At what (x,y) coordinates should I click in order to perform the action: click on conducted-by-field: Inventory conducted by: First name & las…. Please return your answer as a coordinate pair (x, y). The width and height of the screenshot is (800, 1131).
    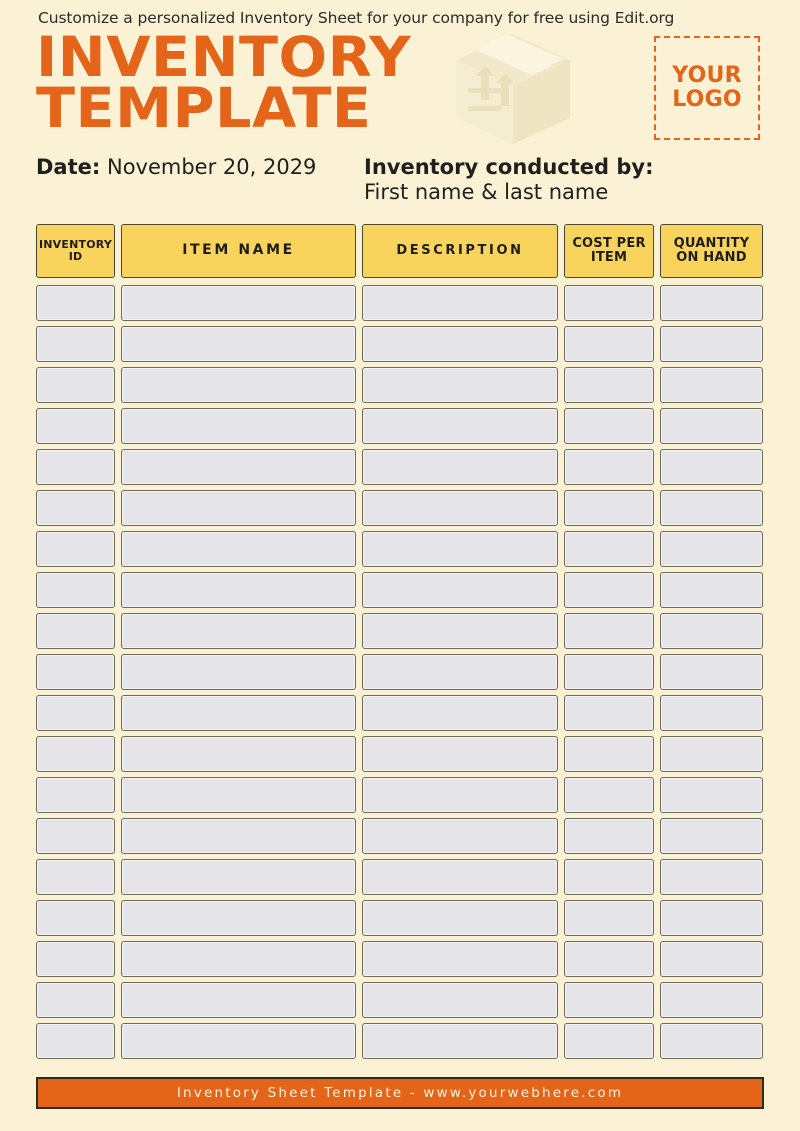
    Looking at the image, I should click on (508, 180).